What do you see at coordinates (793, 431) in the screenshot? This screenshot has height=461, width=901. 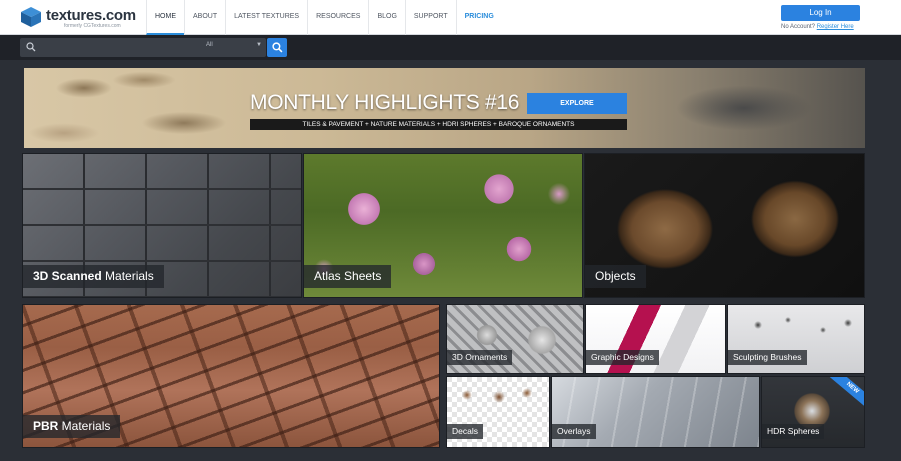 I see `tile-label: HDR Spheres` at bounding box center [793, 431].